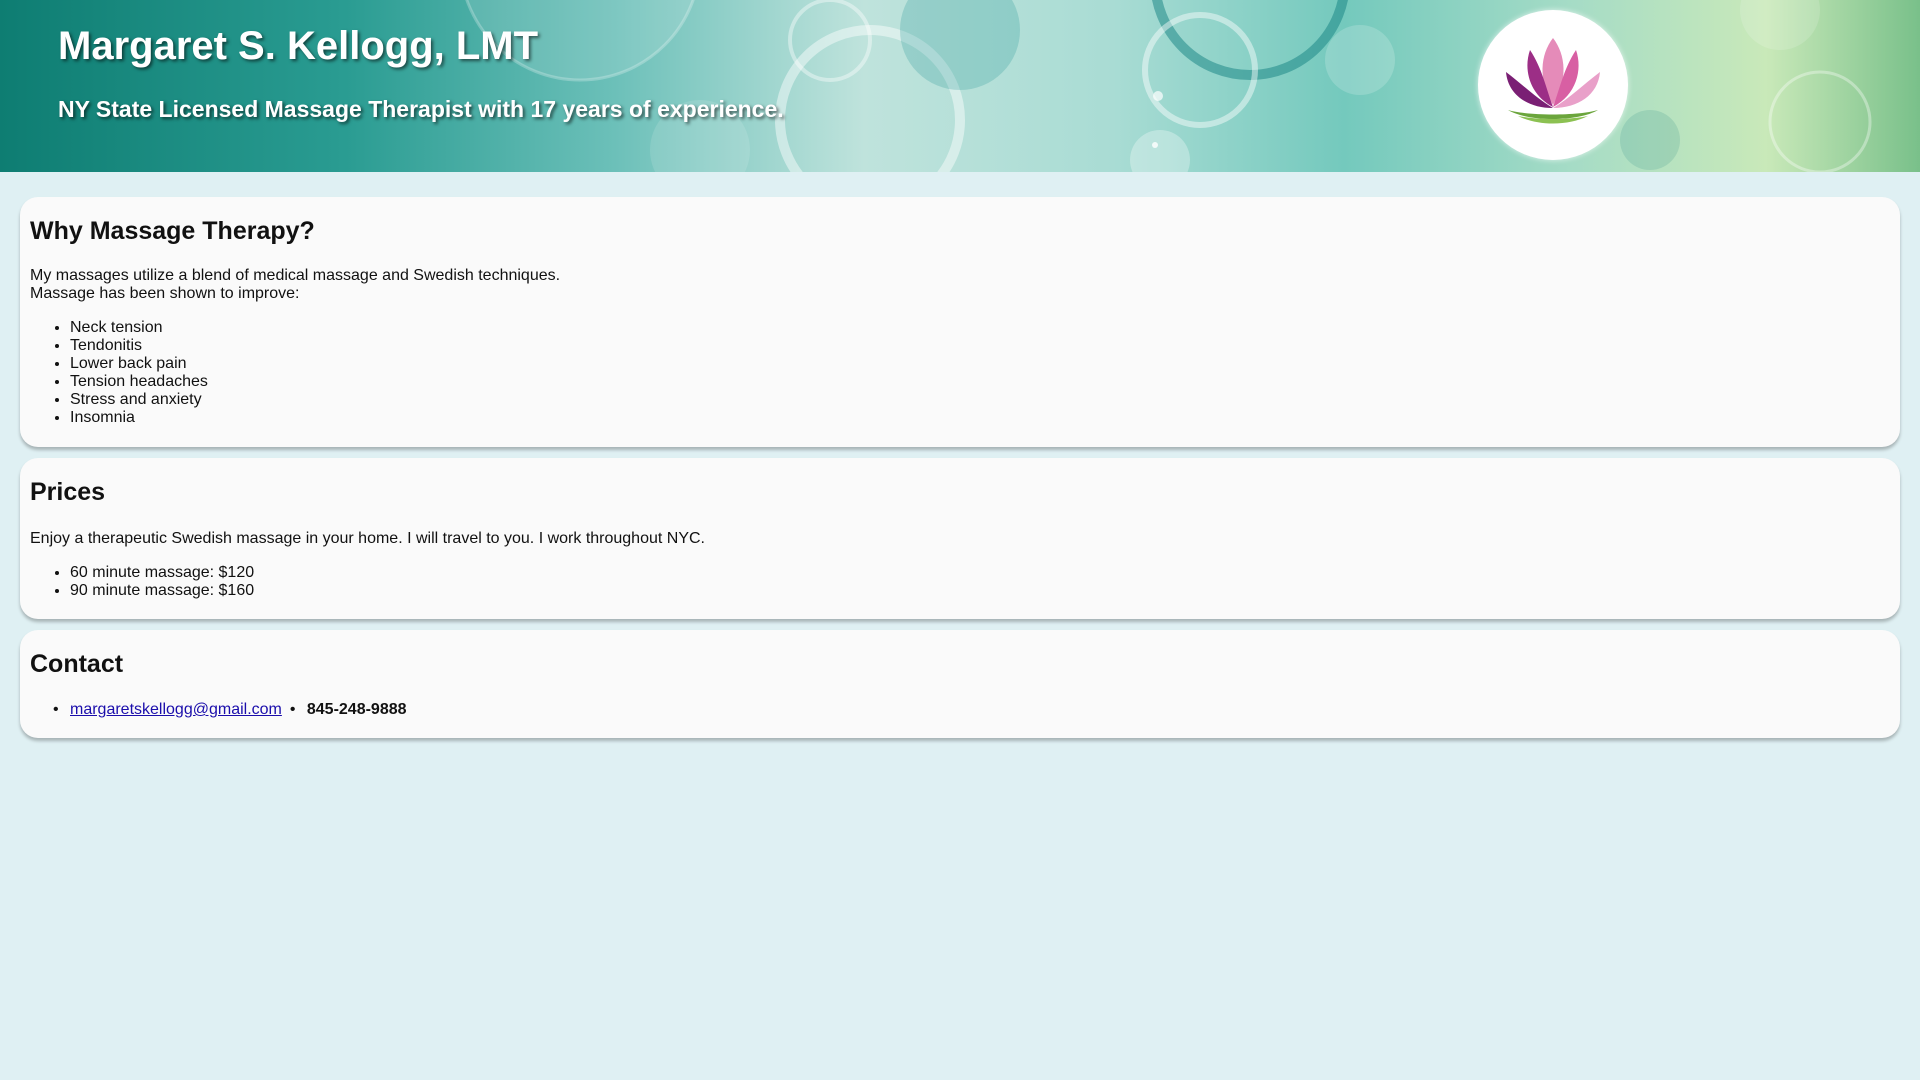 This screenshot has width=1920, height=1080. Describe the element at coordinates (356, 709) in the screenshot. I see `phone-number: 845-248-9888` at that location.